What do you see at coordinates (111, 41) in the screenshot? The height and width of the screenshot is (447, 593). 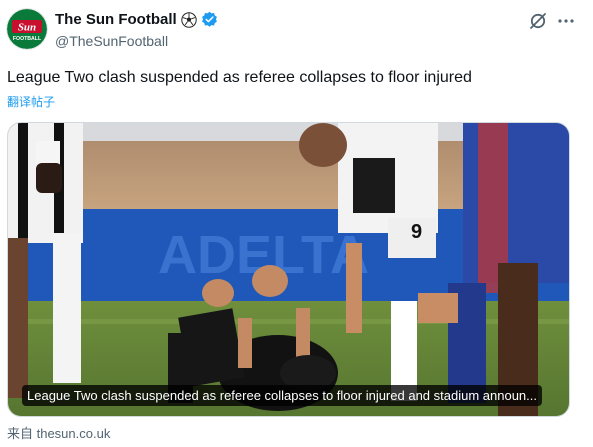 I see `account-handle: @TheSunFootball` at bounding box center [111, 41].